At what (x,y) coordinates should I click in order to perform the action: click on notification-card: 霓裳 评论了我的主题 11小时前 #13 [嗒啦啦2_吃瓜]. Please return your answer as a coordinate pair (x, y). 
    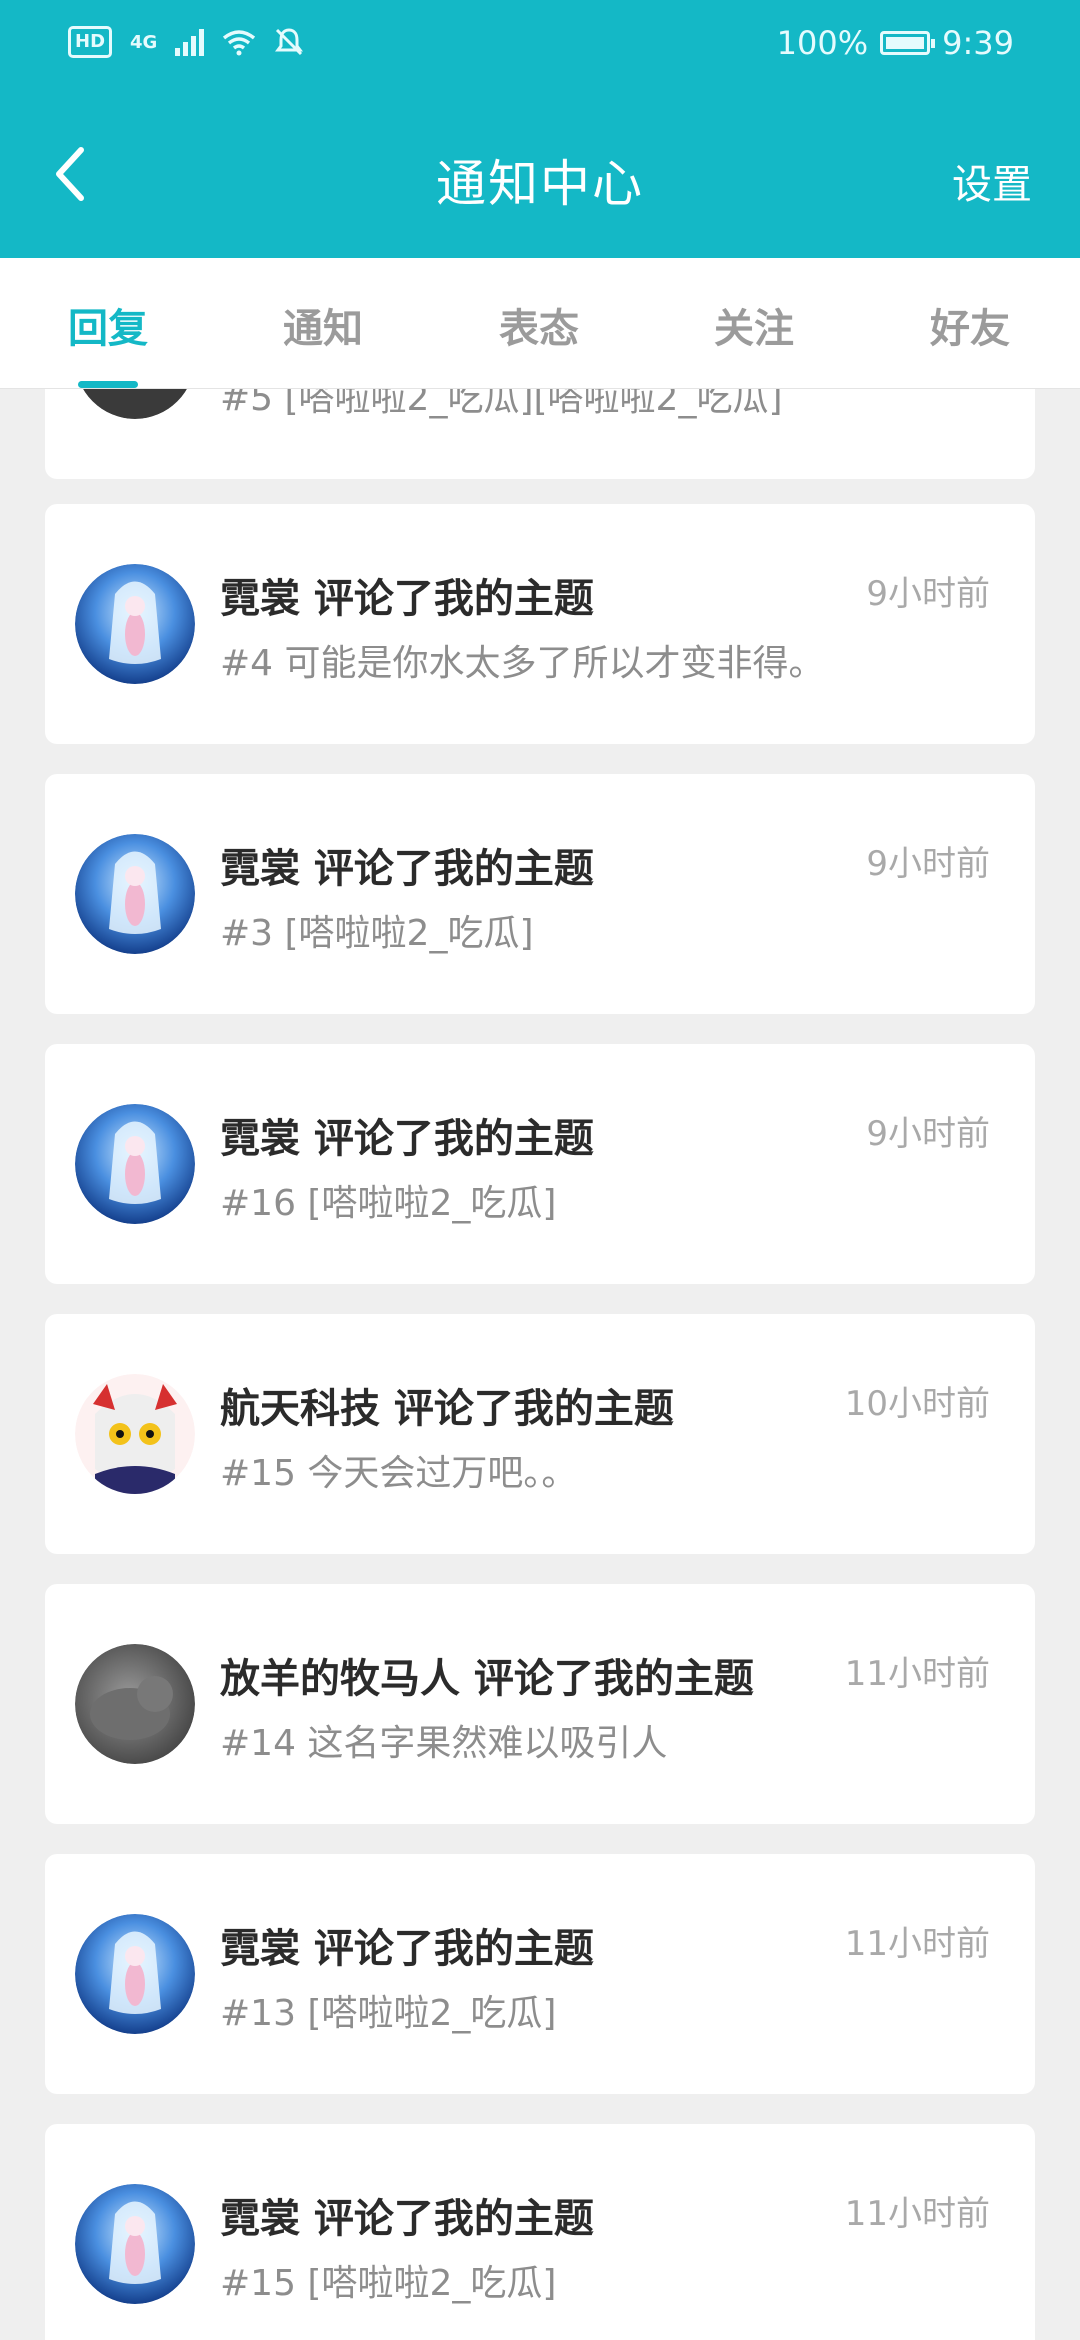
    Looking at the image, I should click on (540, 1974).